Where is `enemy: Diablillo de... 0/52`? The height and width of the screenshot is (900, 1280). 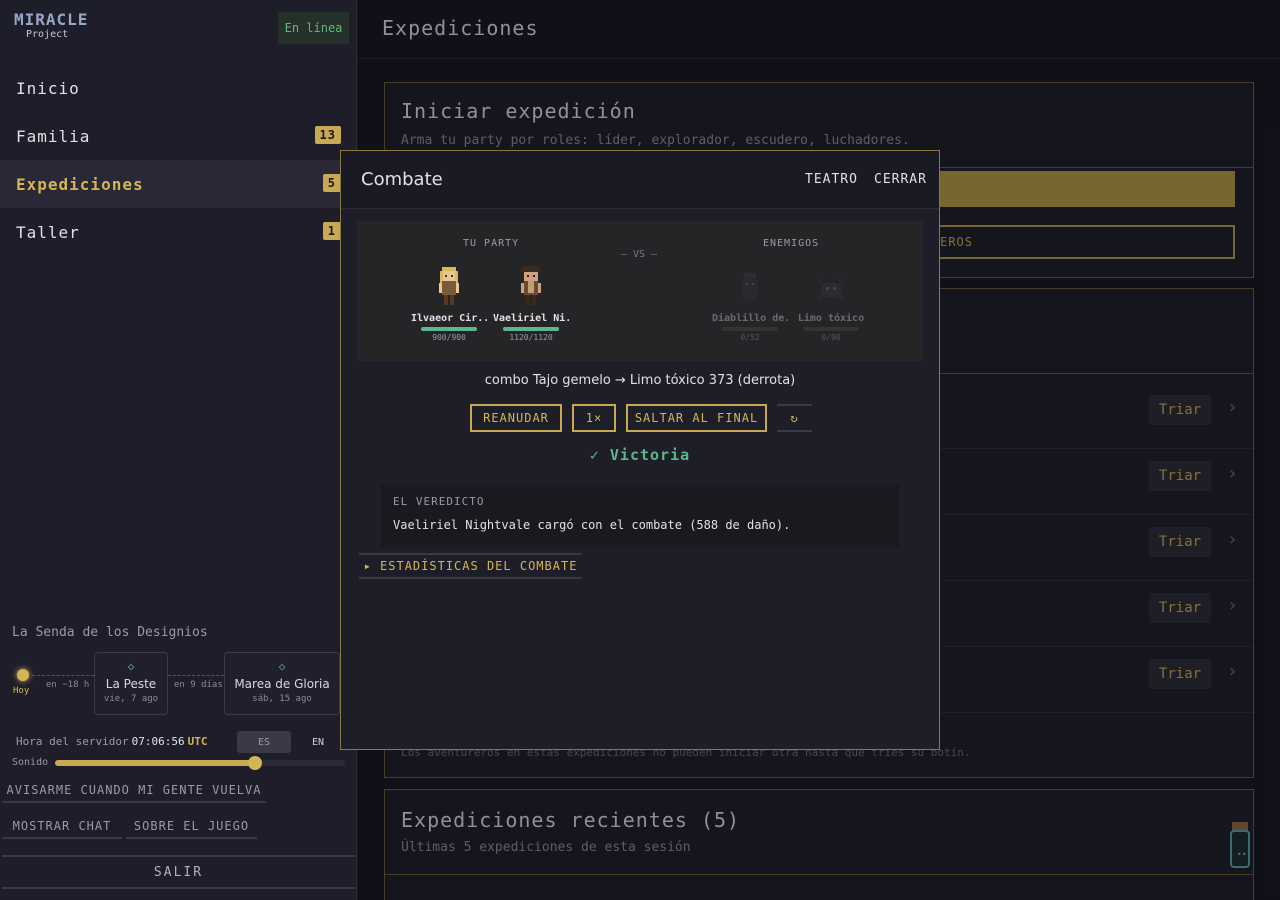
enemy: Diablillo de... 0/52 is located at coordinates (750, 303).